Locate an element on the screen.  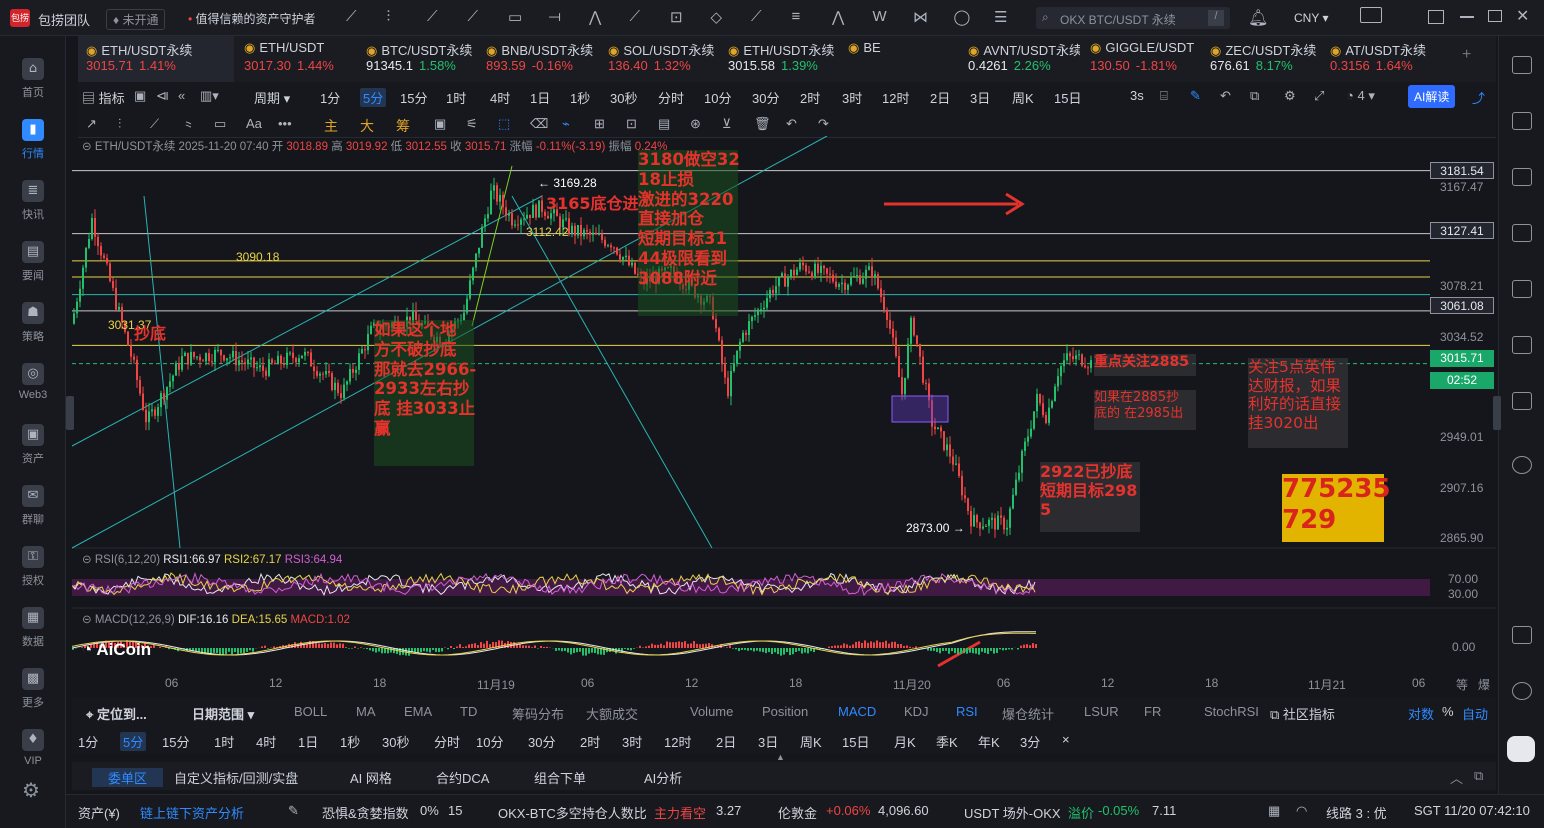
usdt-otc-label: USDT 场外-OKX is located at coordinates (1012, 812).